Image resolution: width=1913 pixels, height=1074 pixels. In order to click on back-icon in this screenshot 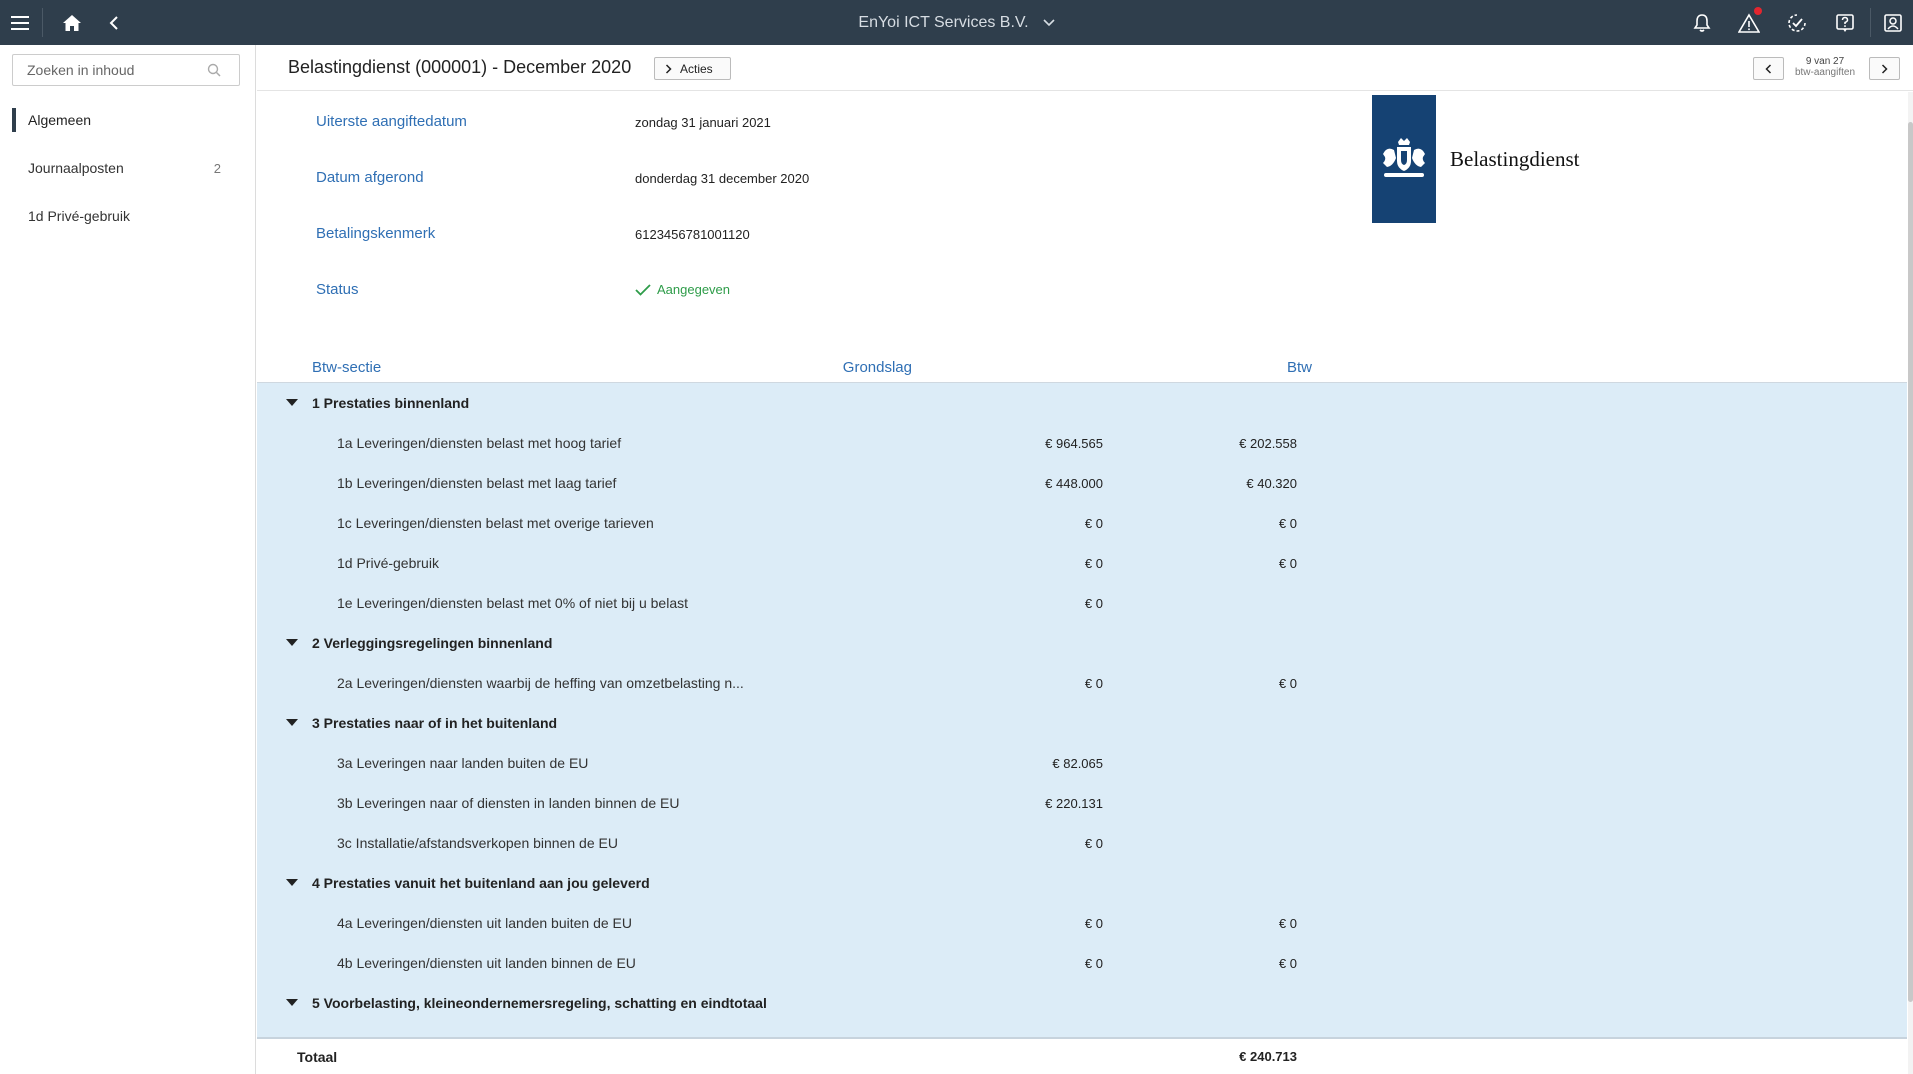, I will do `click(114, 22)`.